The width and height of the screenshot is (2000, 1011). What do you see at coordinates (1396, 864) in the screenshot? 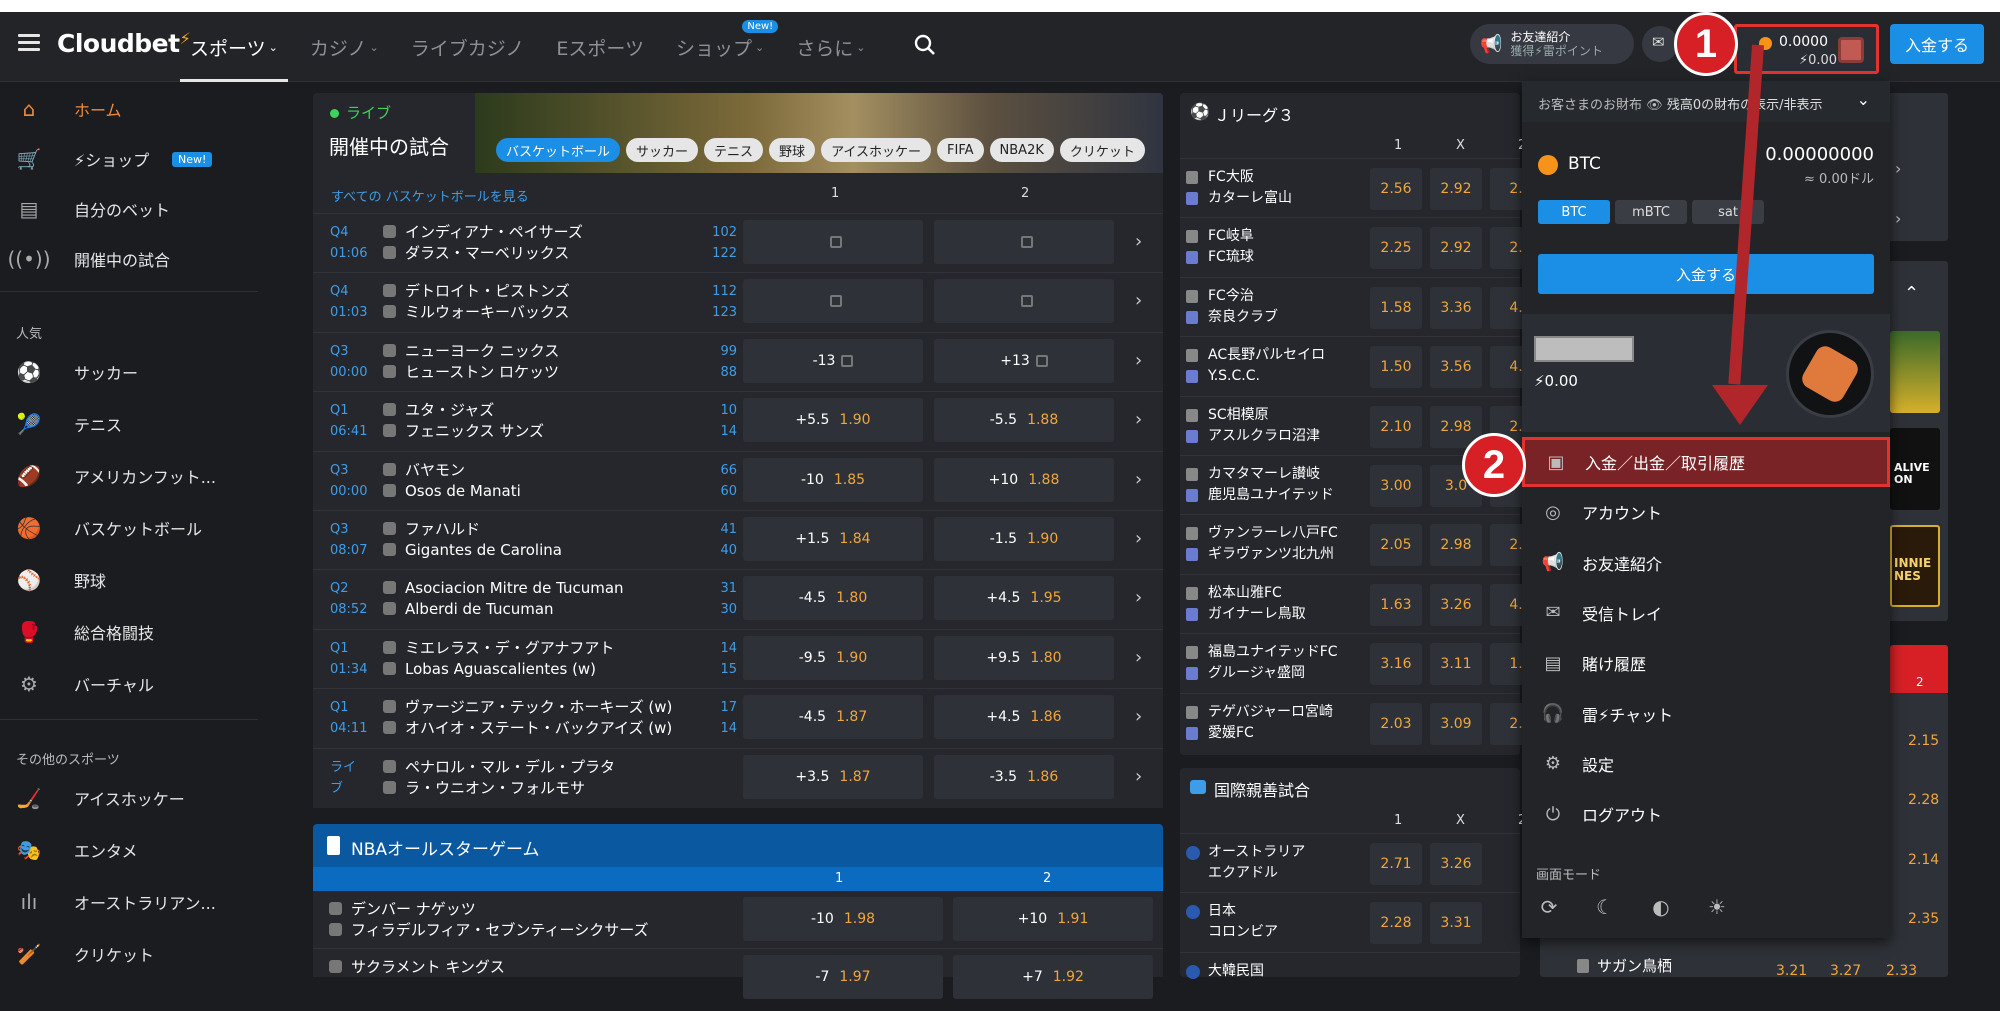
I see `odds-button: 2.71` at bounding box center [1396, 864].